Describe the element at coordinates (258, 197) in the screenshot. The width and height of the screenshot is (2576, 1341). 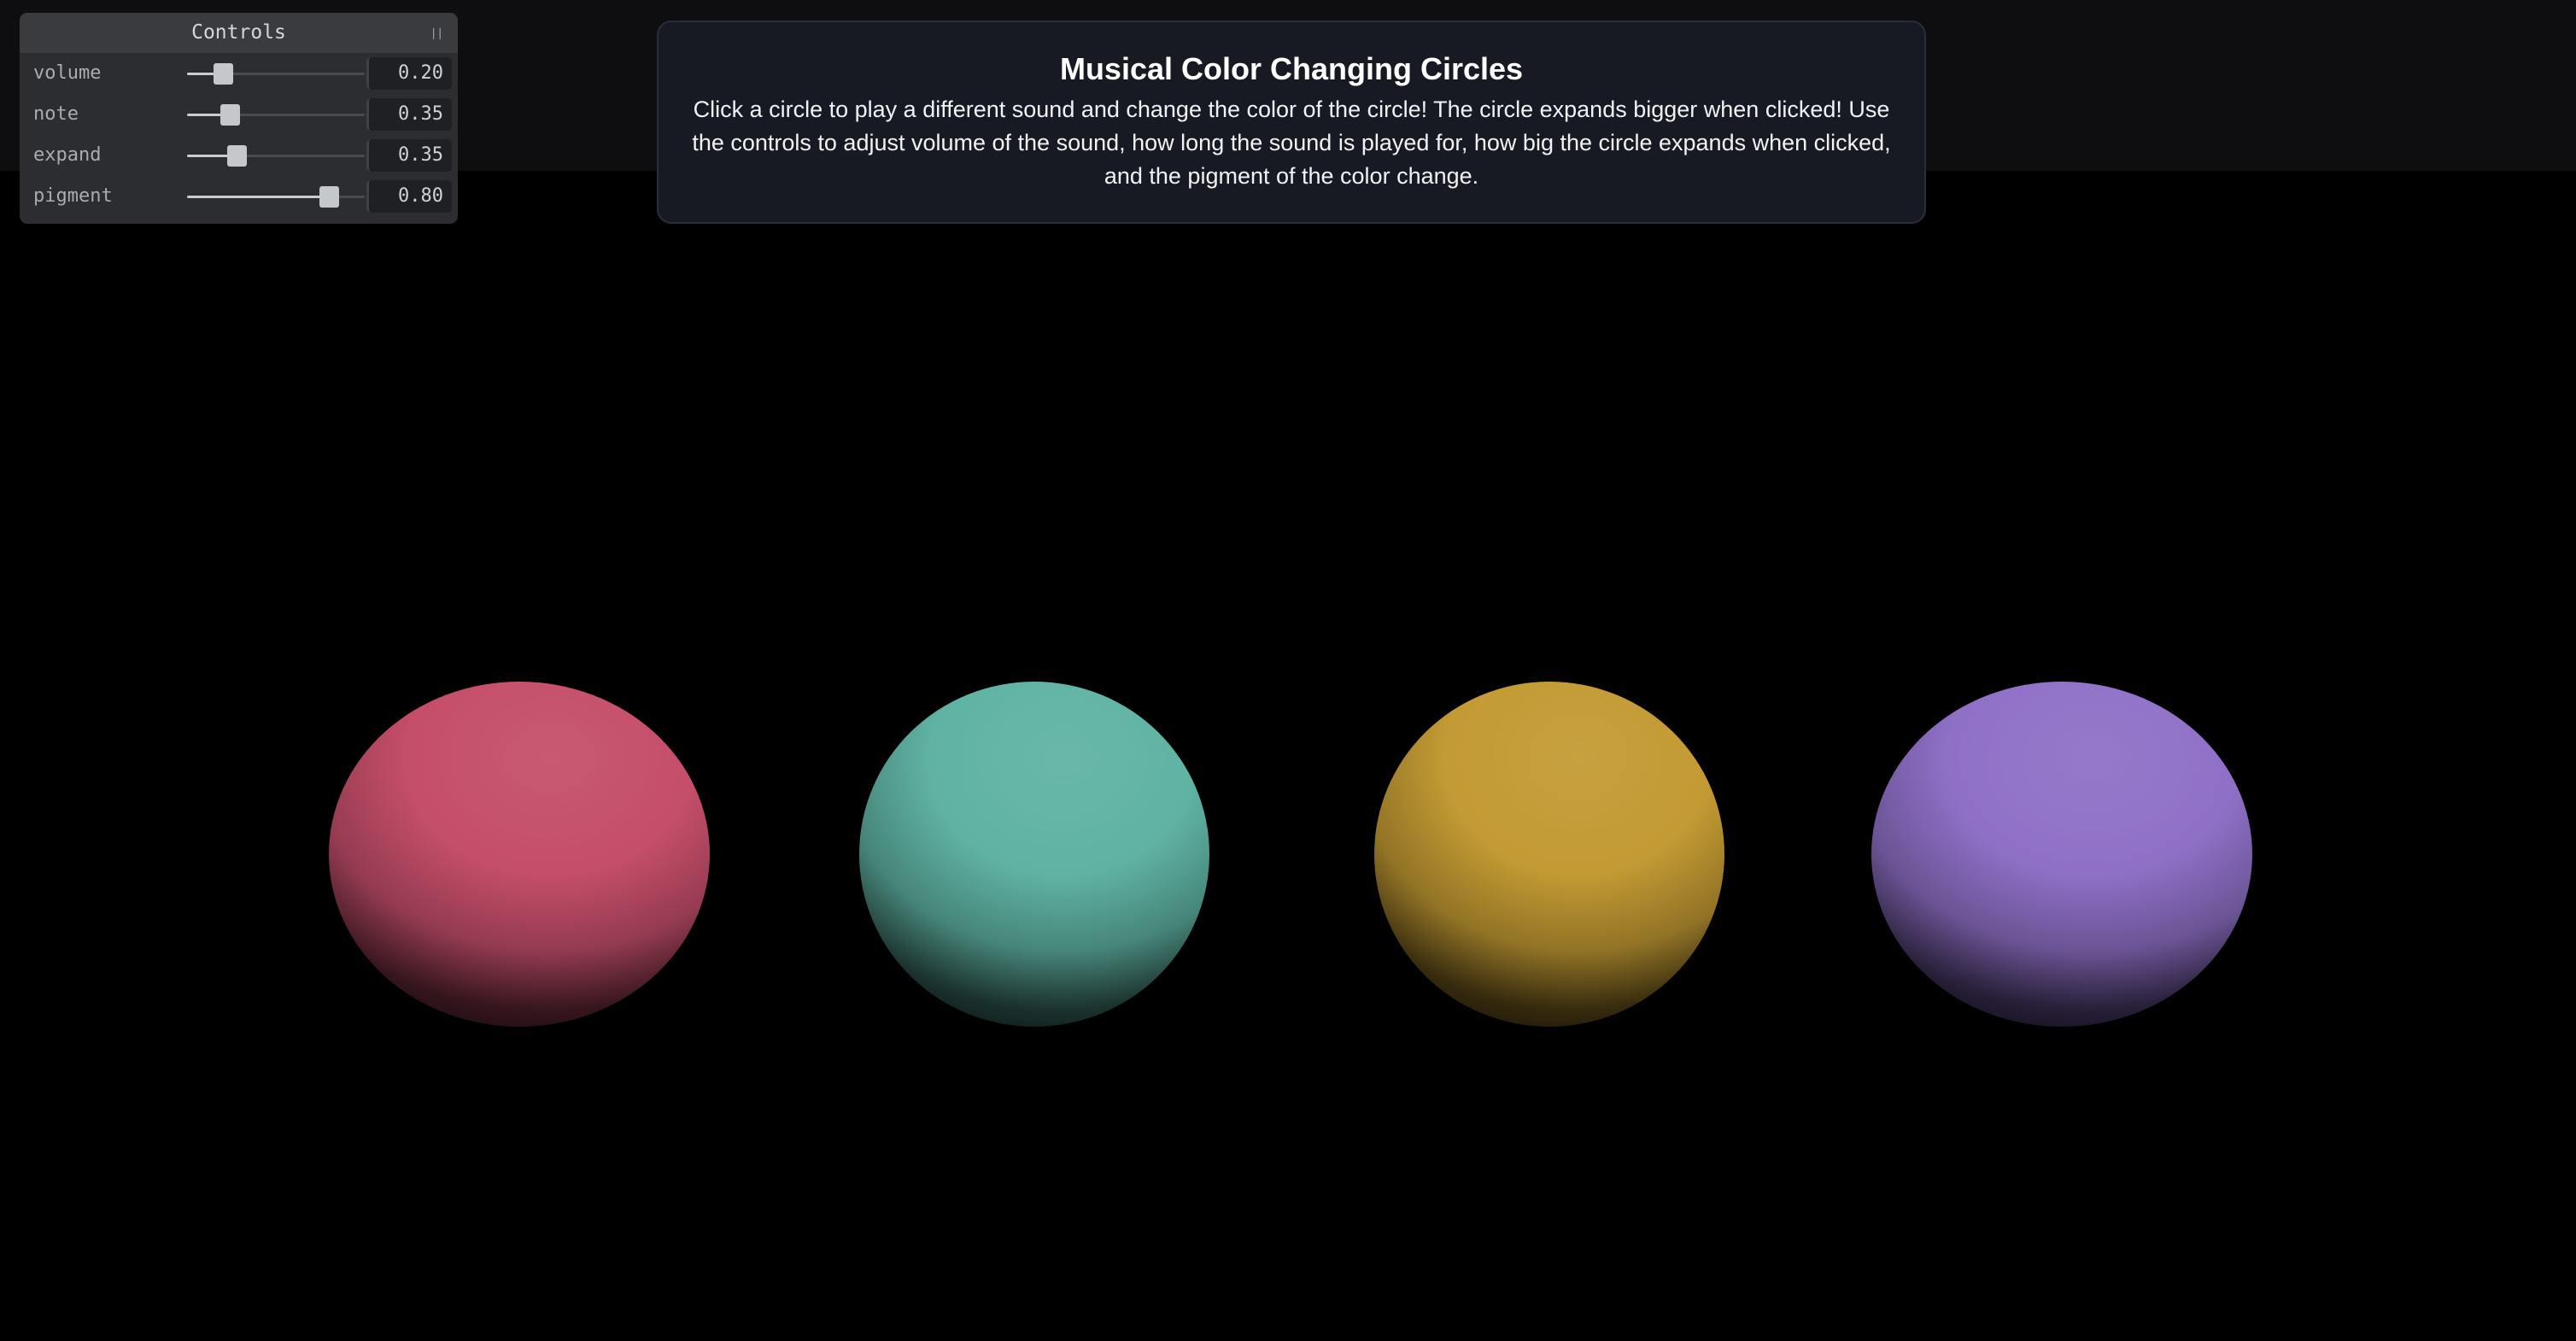
I see `slider-fill` at that location.